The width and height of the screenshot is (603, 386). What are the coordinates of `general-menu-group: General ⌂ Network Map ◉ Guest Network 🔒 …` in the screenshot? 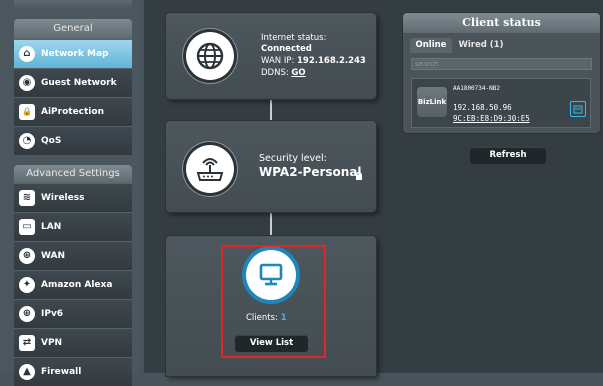 It's located at (73, 87).